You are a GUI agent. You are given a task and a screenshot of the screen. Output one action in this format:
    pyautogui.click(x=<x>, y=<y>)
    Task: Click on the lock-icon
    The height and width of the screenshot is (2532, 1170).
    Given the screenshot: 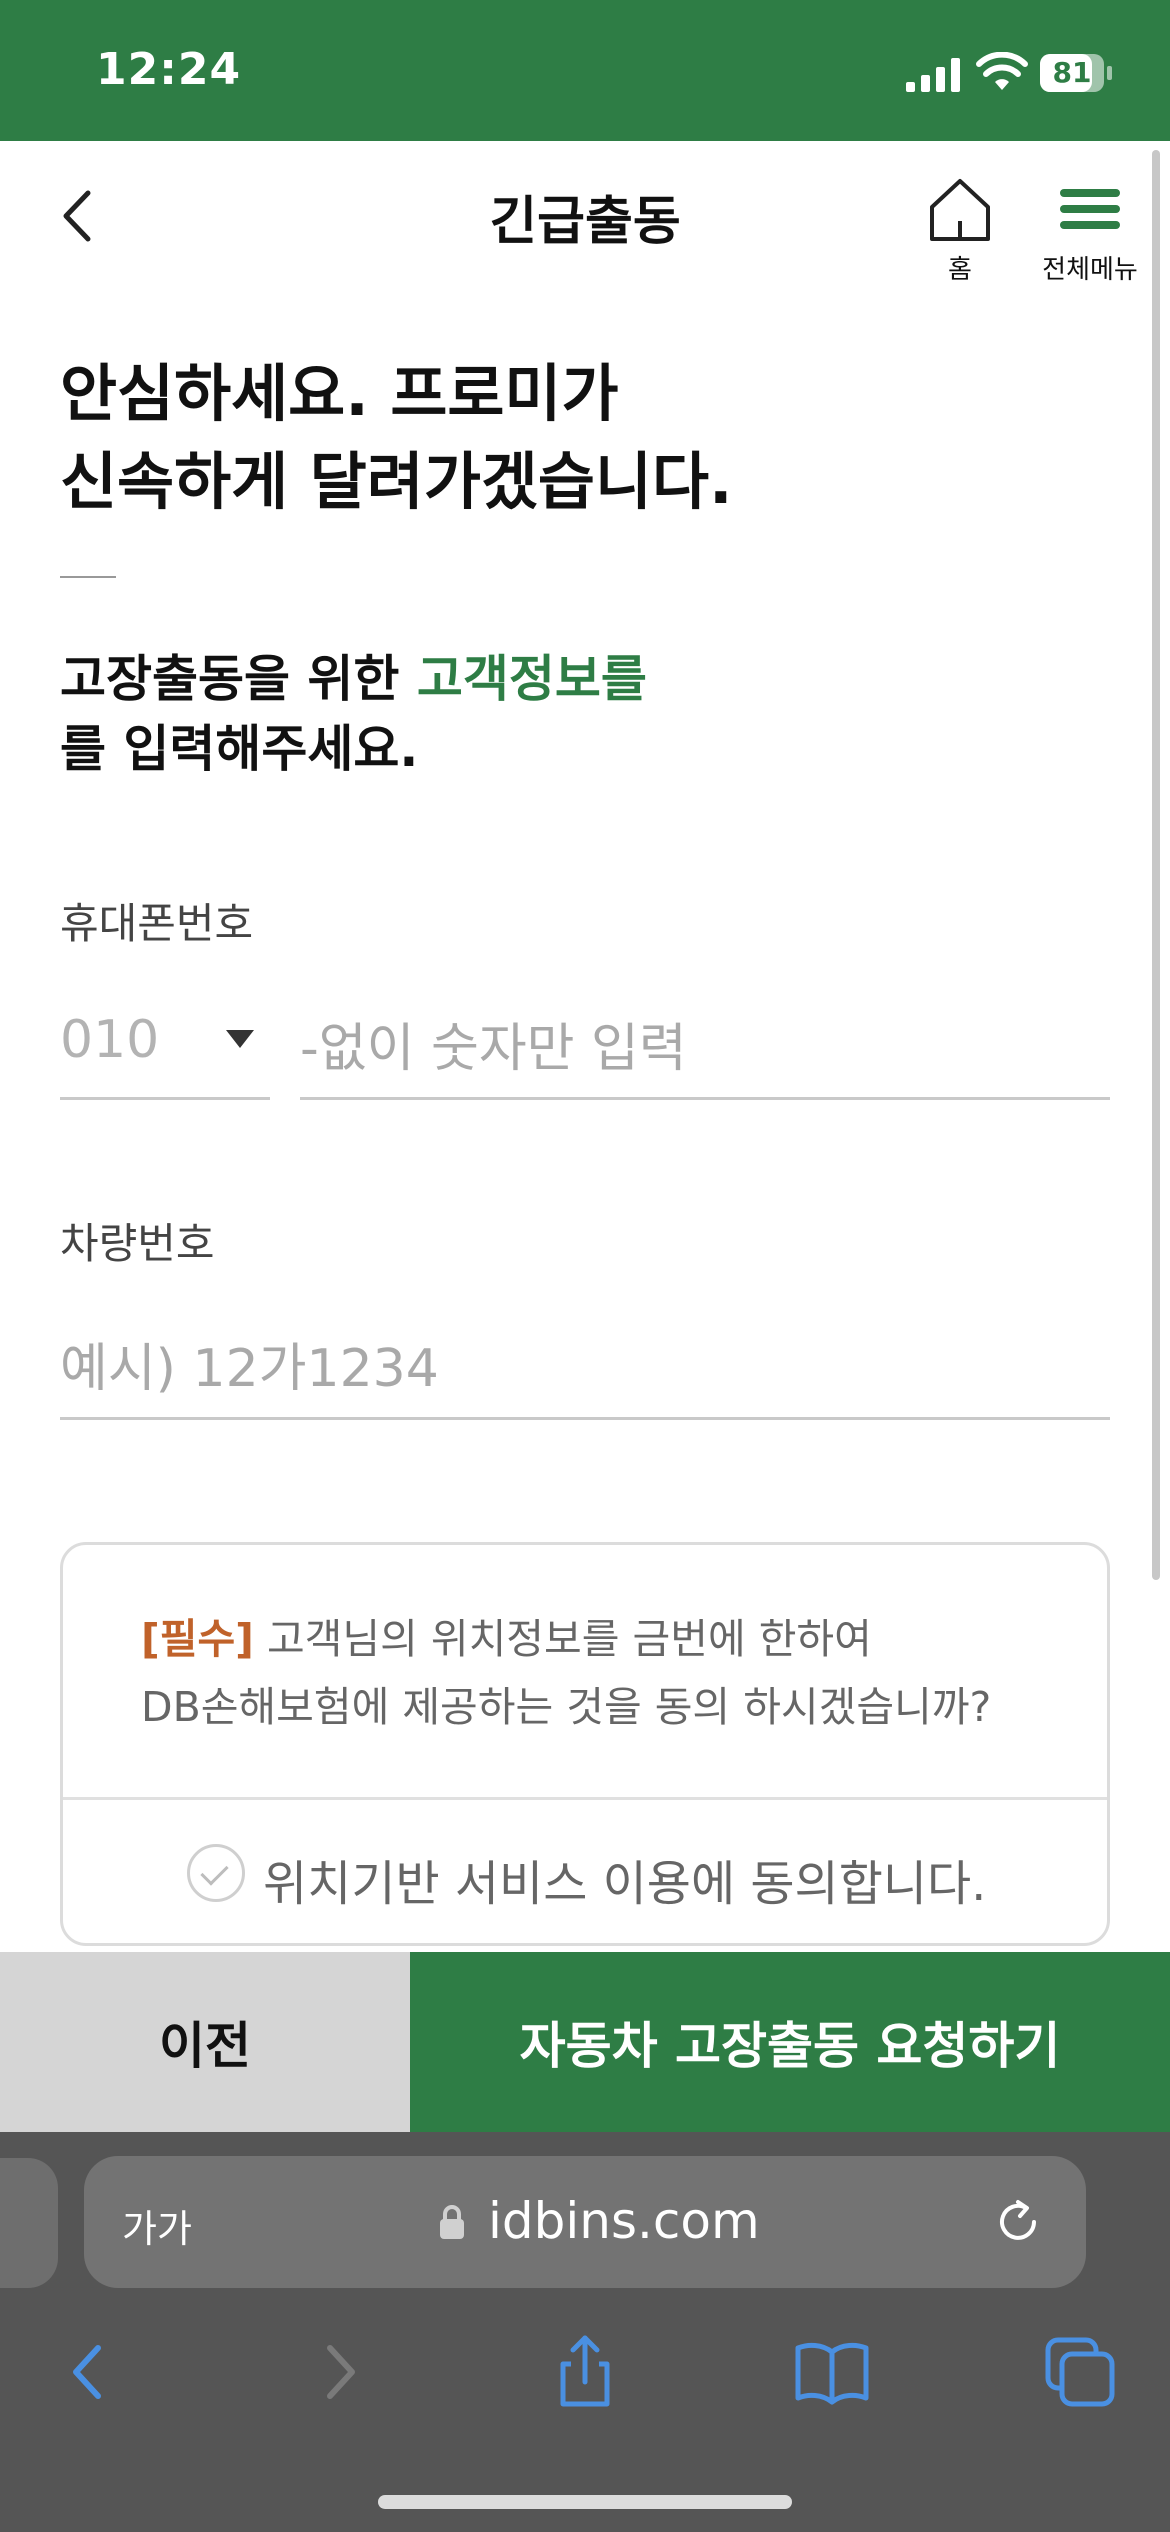 What is the action you would take?
    pyautogui.click(x=452, y=2222)
    